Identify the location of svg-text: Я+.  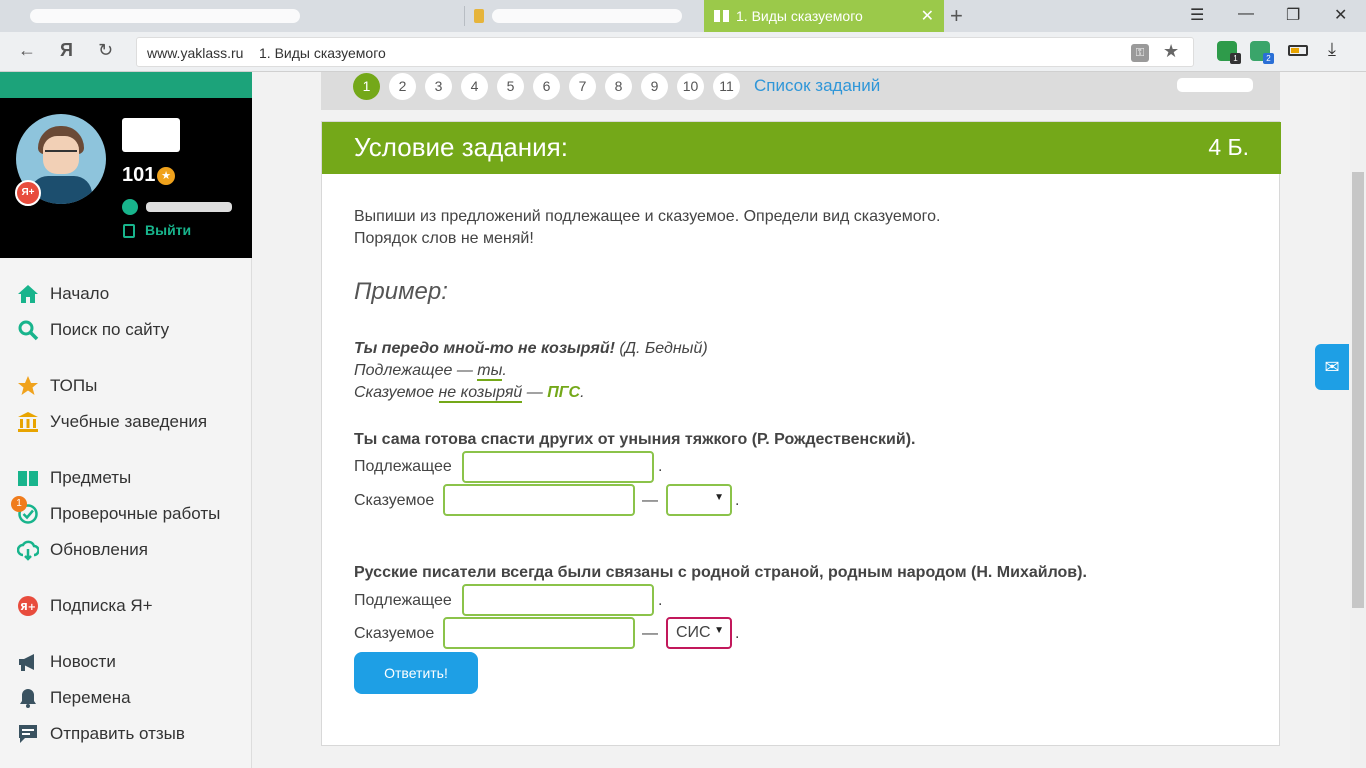
(28, 607).